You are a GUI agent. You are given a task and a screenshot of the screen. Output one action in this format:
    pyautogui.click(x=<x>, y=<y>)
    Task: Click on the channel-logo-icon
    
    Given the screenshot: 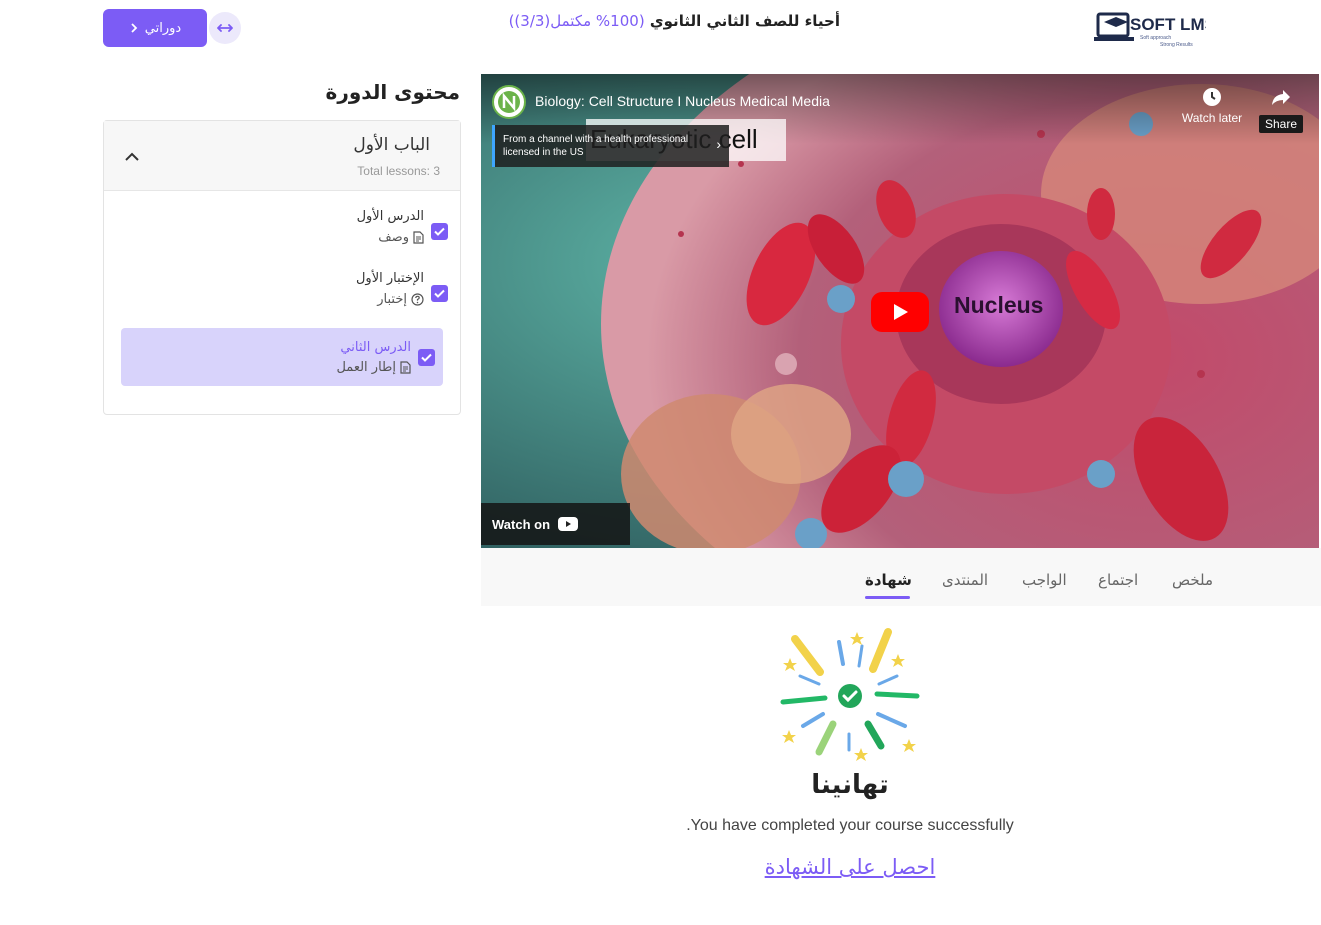 What is the action you would take?
    pyautogui.click(x=509, y=102)
    